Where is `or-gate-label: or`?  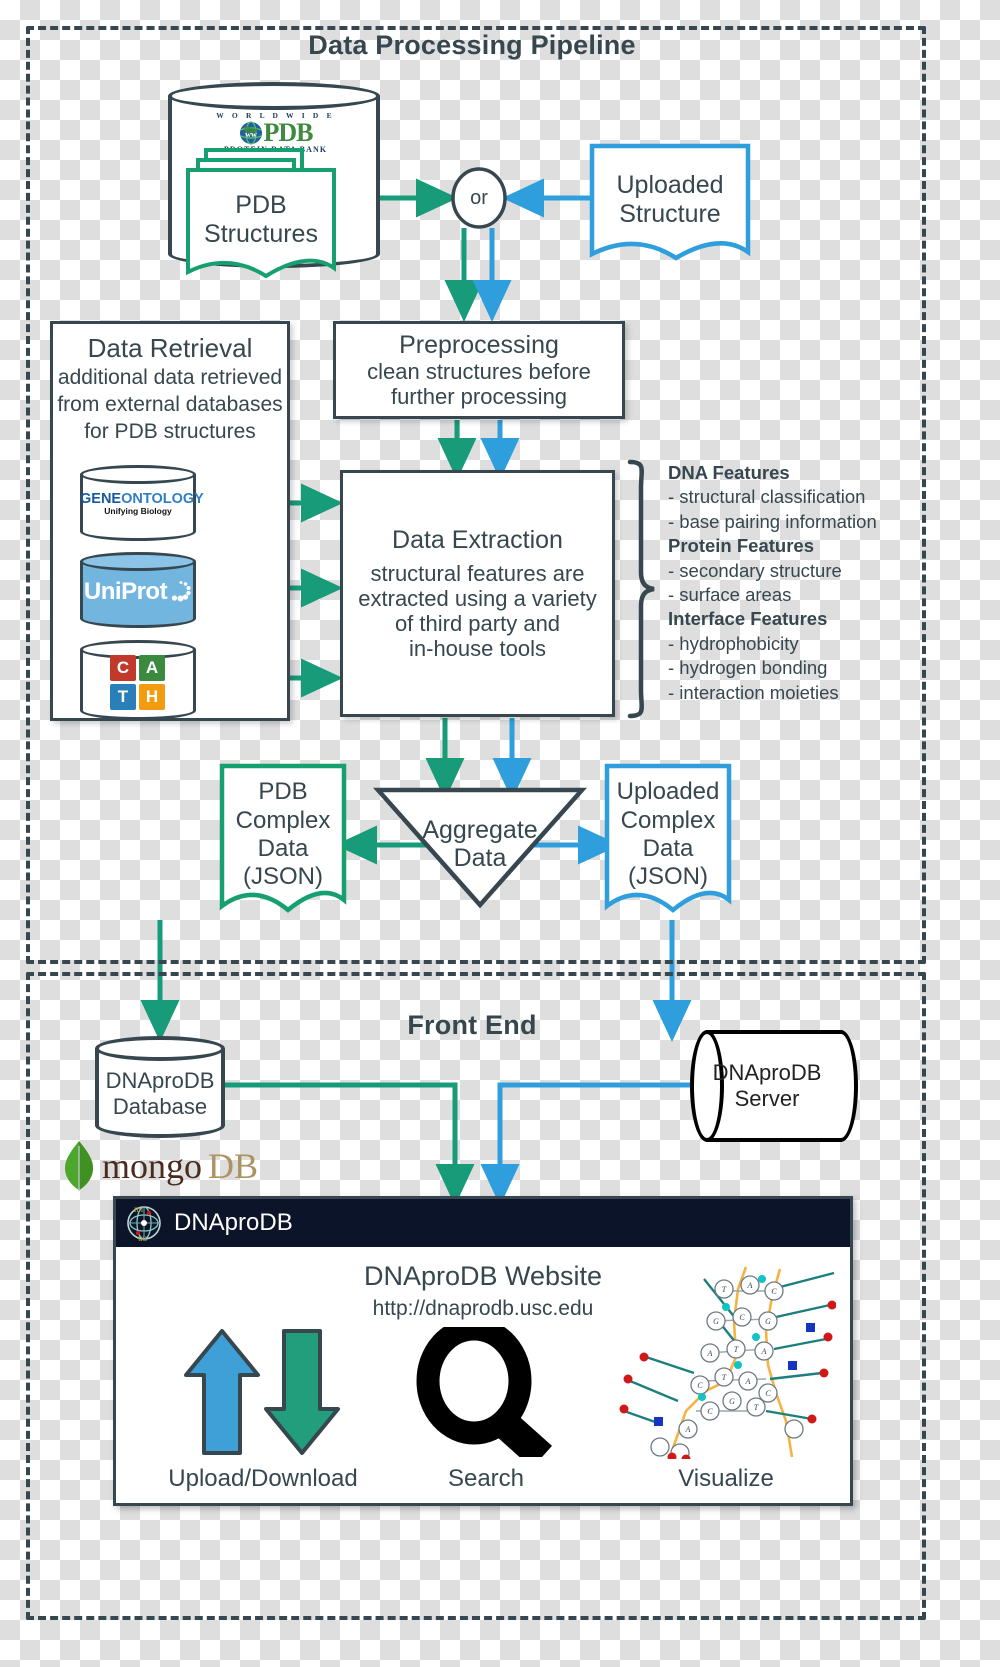 or-gate-label: or is located at coordinates (479, 197).